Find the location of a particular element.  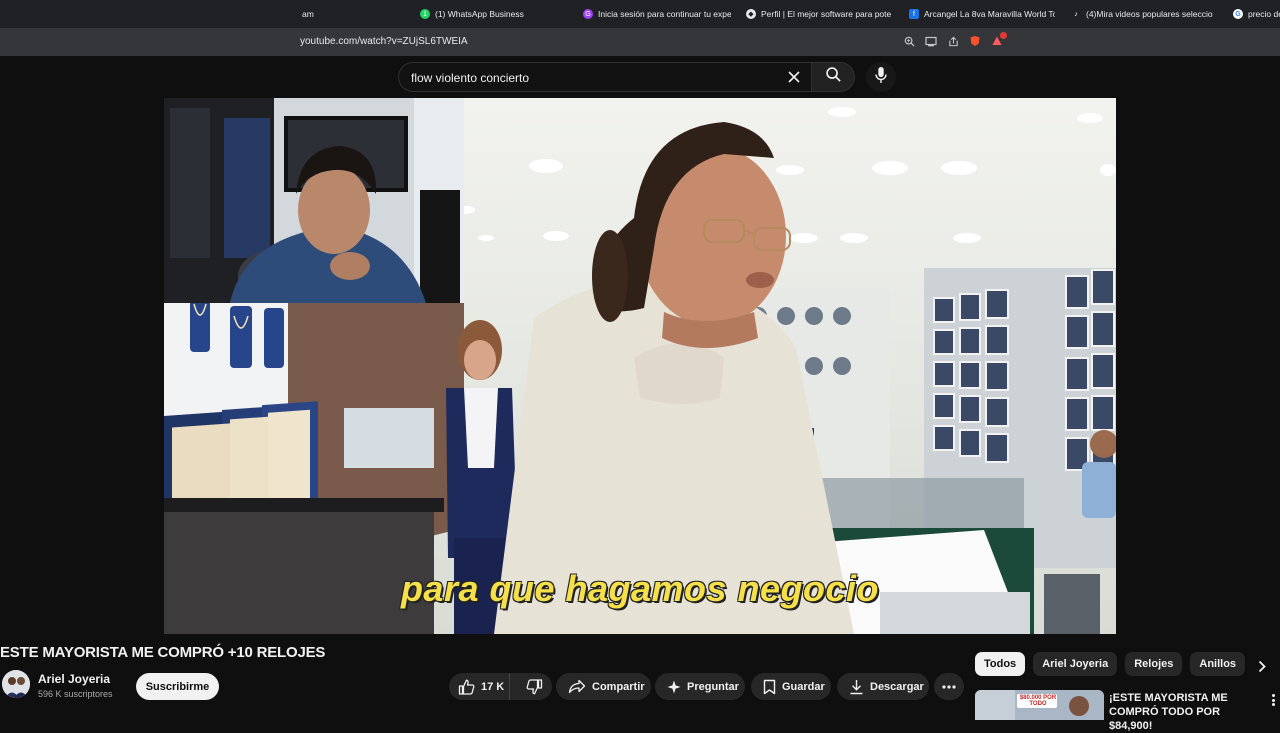

chip-relojes: Relojes is located at coordinates (1154, 664).